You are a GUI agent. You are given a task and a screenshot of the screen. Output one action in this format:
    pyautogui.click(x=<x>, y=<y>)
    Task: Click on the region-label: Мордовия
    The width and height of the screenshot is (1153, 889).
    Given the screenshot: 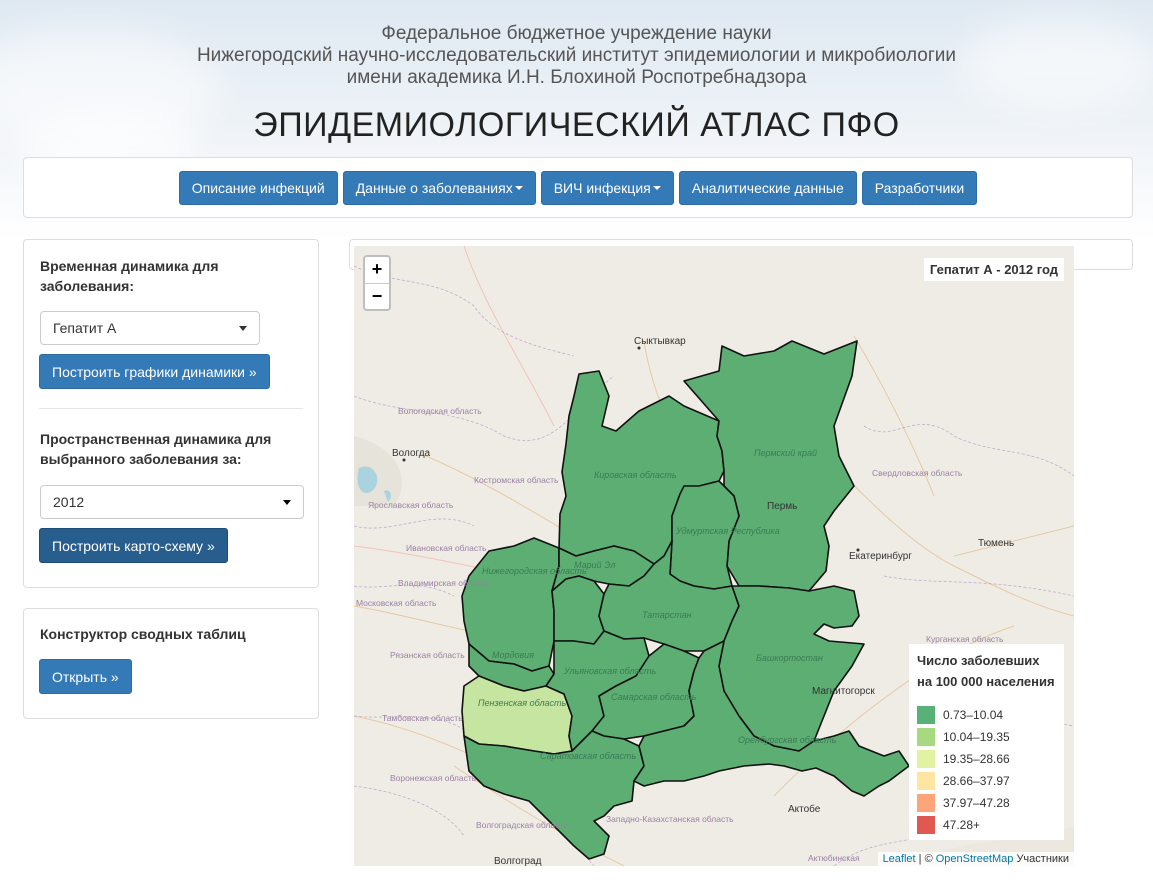 What is the action you would take?
    pyautogui.click(x=513, y=655)
    